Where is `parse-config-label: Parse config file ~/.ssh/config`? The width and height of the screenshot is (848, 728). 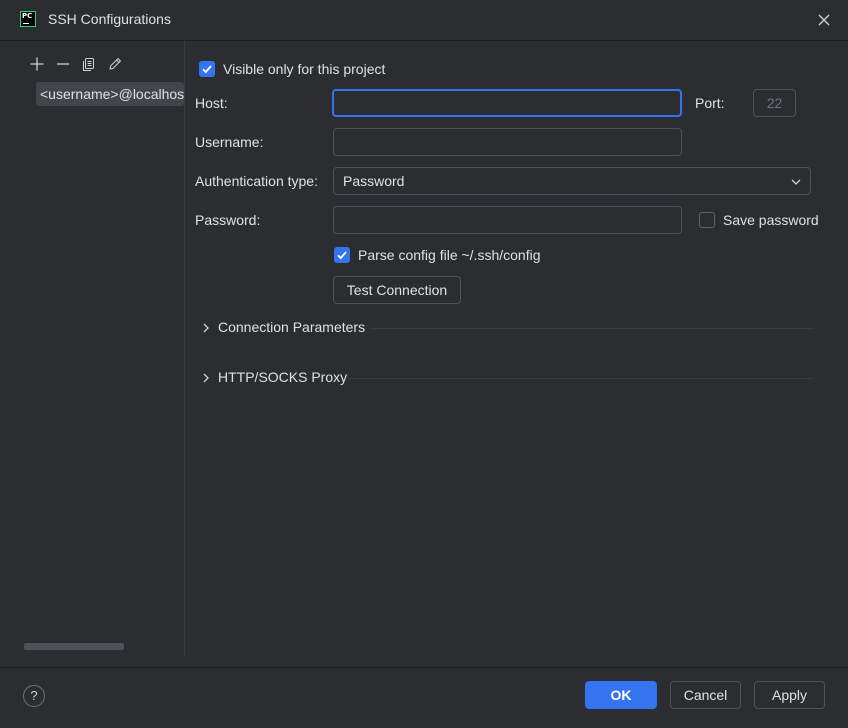
parse-config-label: Parse config file ~/.ssh/config is located at coordinates (449, 255).